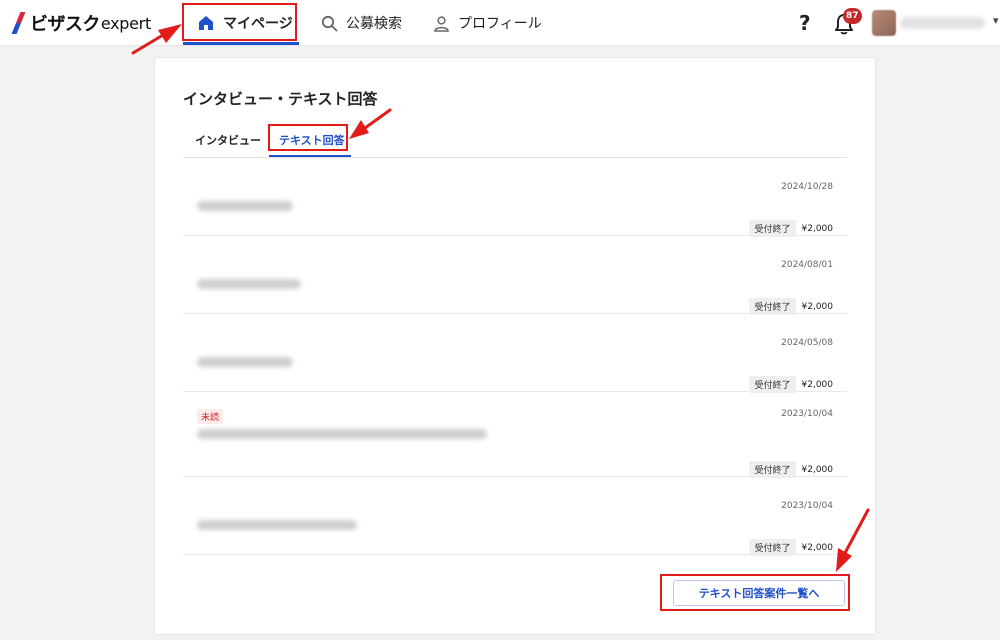 The image size is (1000, 640). What do you see at coordinates (280, 99) in the screenshot?
I see `page-title: インタビュー・テキスト回答` at bounding box center [280, 99].